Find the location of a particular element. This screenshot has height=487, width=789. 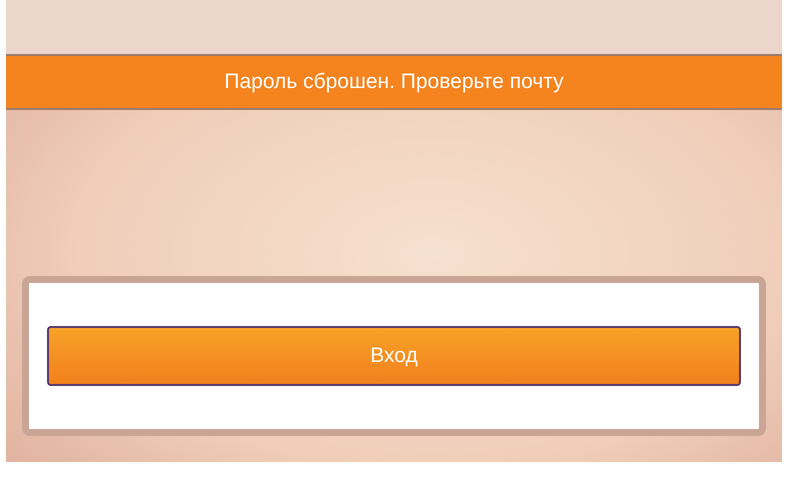

banner-message: Пароль сброшен. Проверьте почту is located at coordinates (394, 82).